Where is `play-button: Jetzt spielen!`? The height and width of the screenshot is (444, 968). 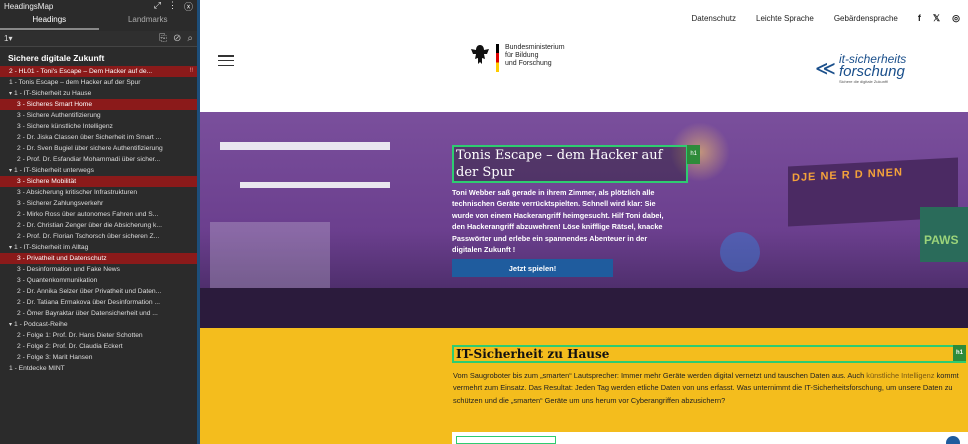
play-button: Jetzt spielen! is located at coordinates (532, 268).